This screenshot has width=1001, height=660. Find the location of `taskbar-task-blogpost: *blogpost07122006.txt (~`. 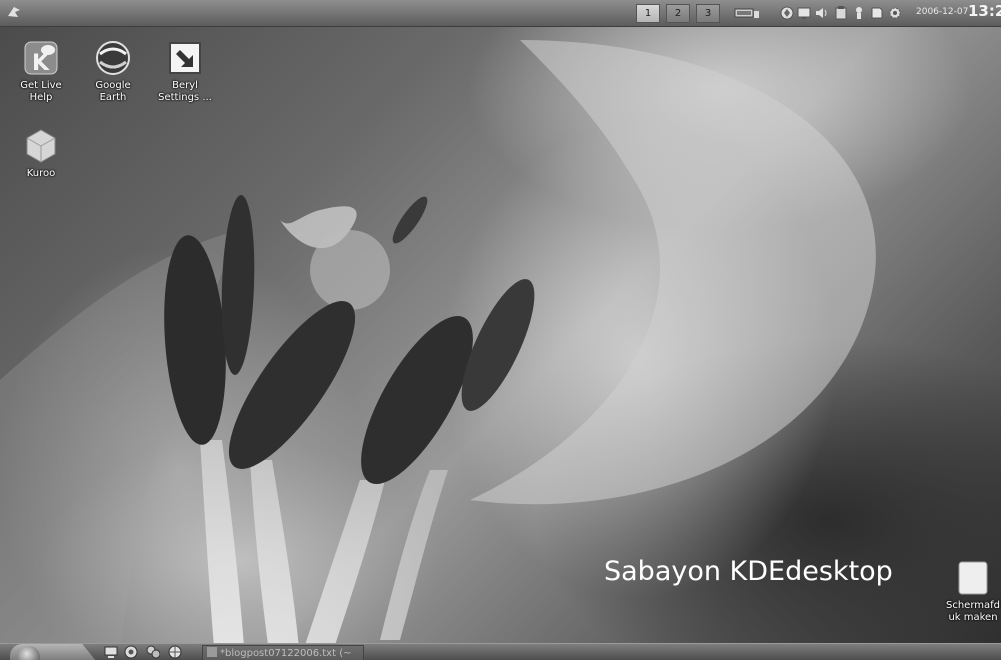

taskbar-task-blogpost: *blogpost07122006.txt (~ is located at coordinates (283, 652).